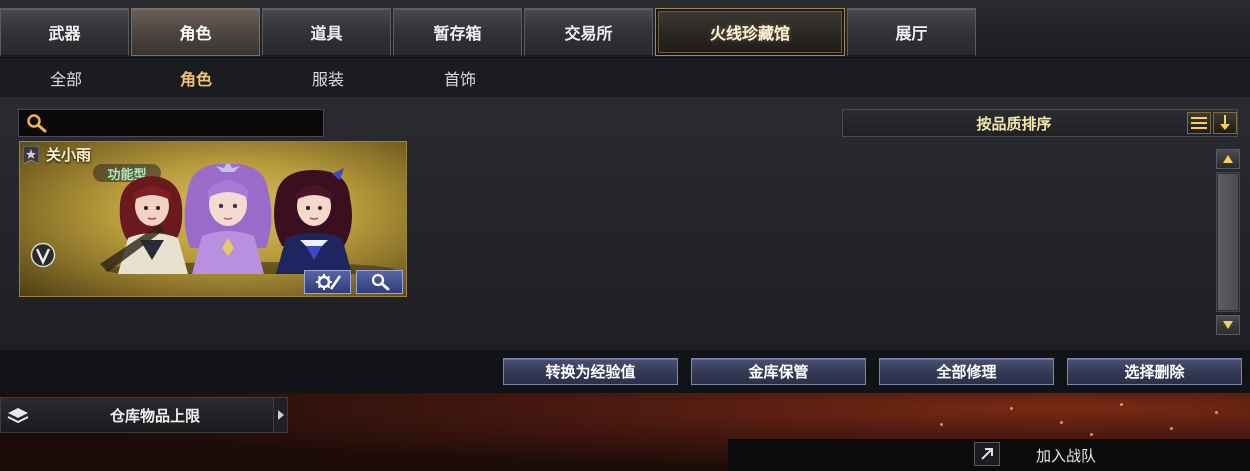  Describe the element at coordinates (625, 77) in the screenshot. I see `sub-tab-bar: 全部 角色 服装 首饰` at that location.